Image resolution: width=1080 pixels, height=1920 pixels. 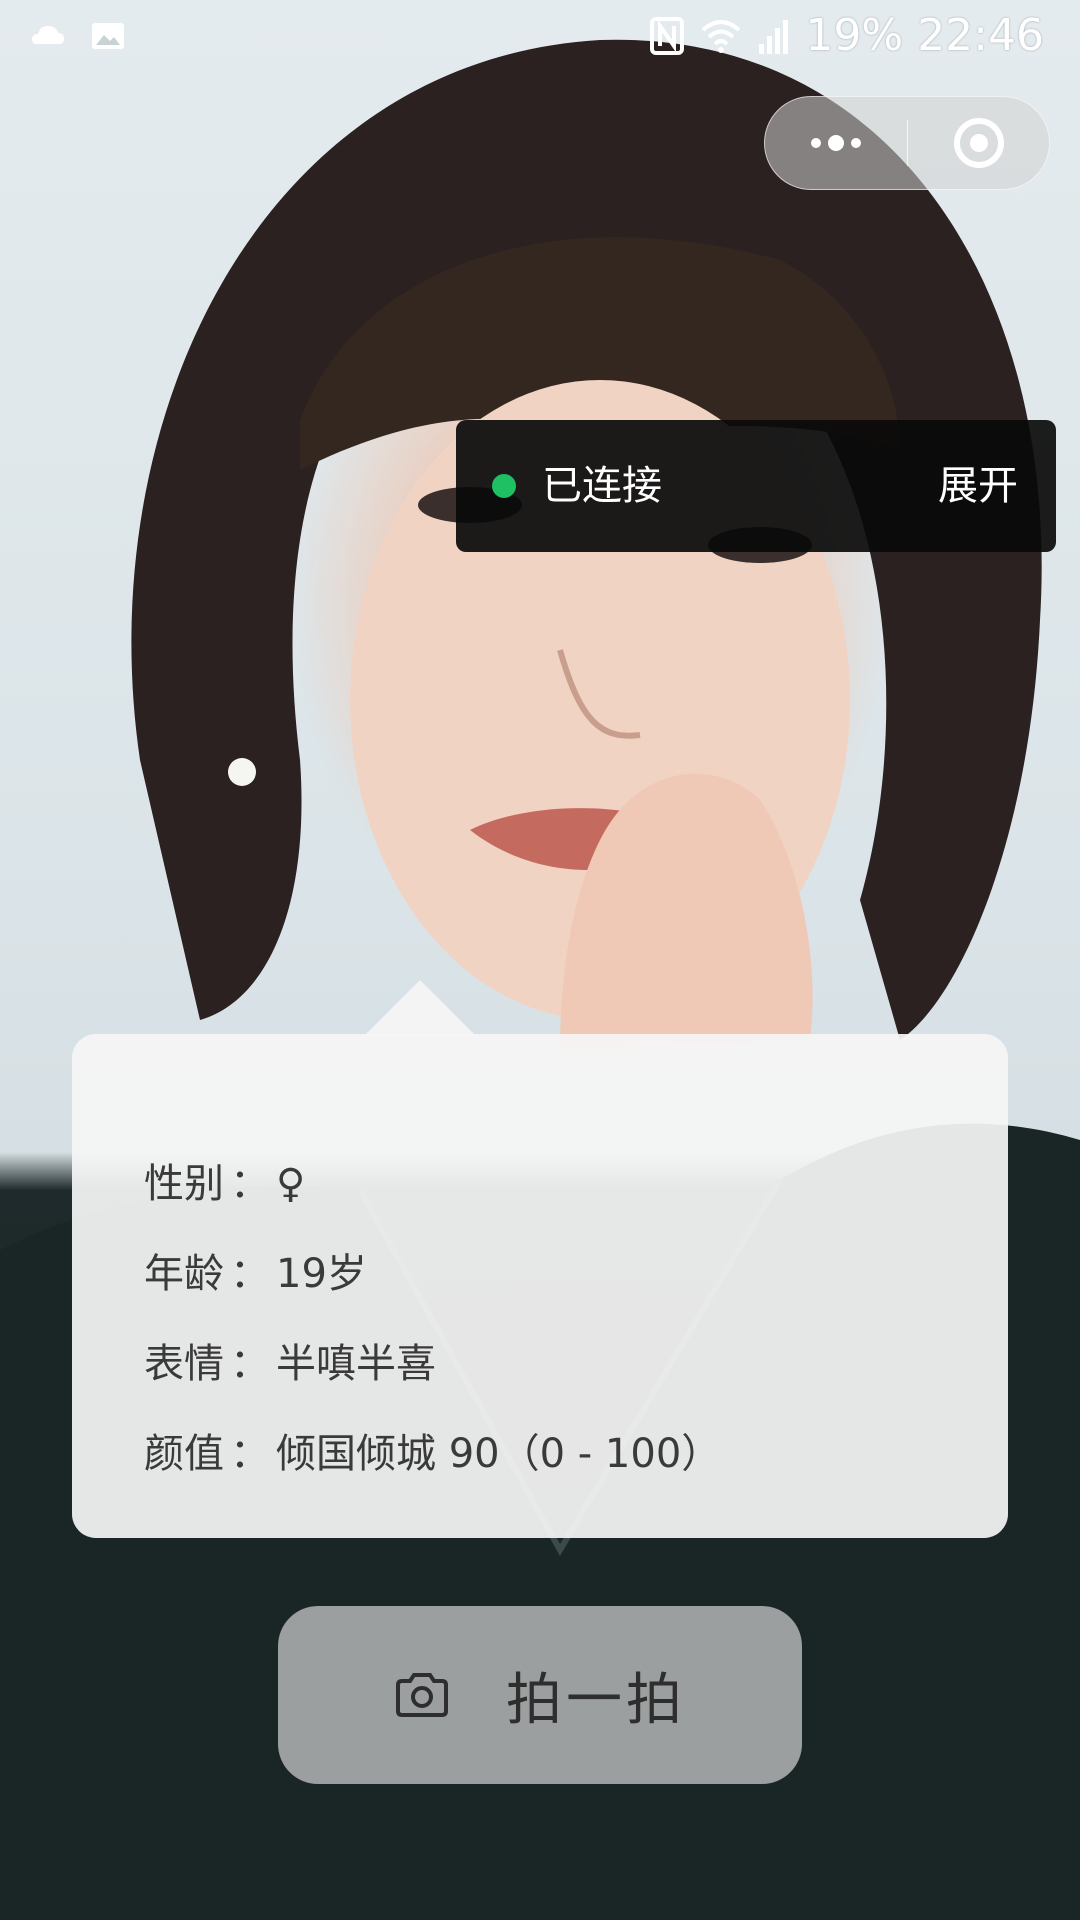 What do you see at coordinates (184, 1454) in the screenshot?
I see `beauty-label: 颜值` at bounding box center [184, 1454].